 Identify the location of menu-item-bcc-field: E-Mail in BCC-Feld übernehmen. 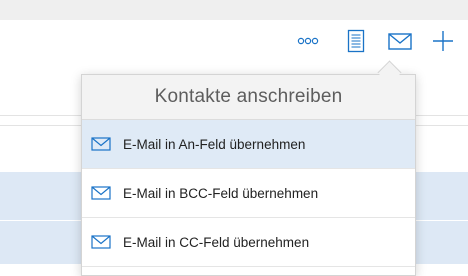
(248, 193).